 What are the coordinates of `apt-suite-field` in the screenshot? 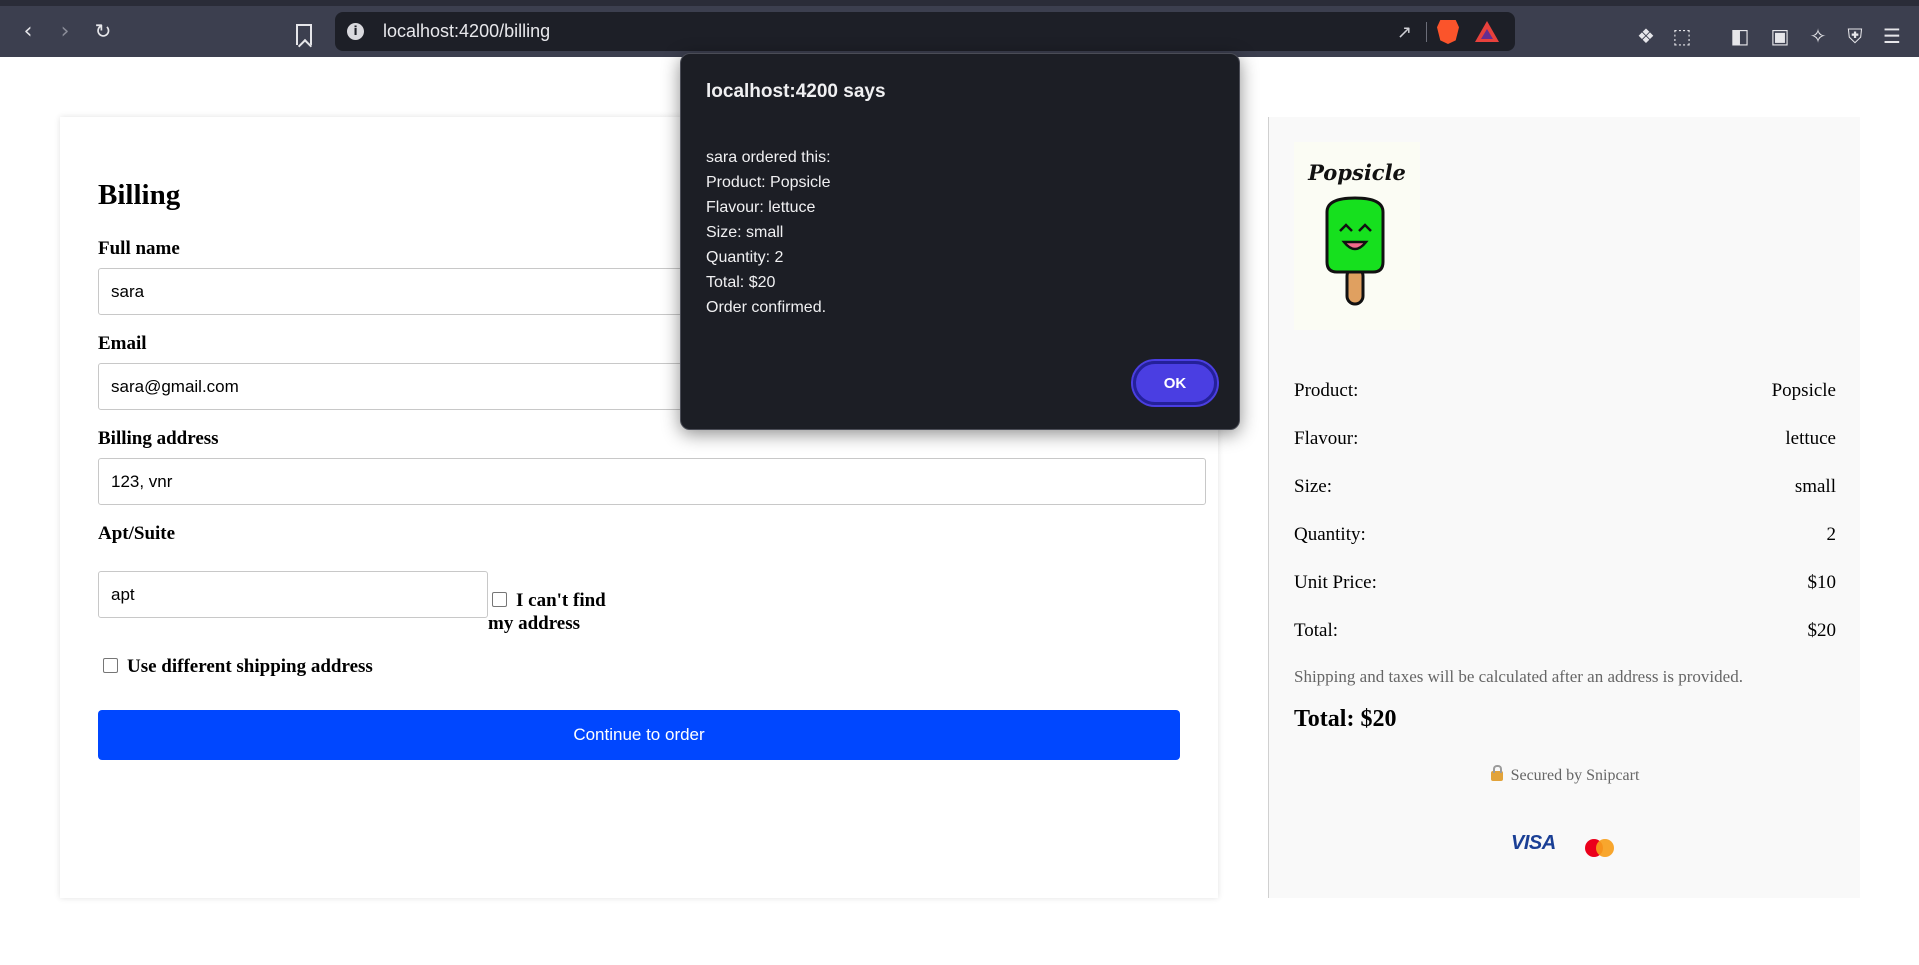 It's located at (293, 594).